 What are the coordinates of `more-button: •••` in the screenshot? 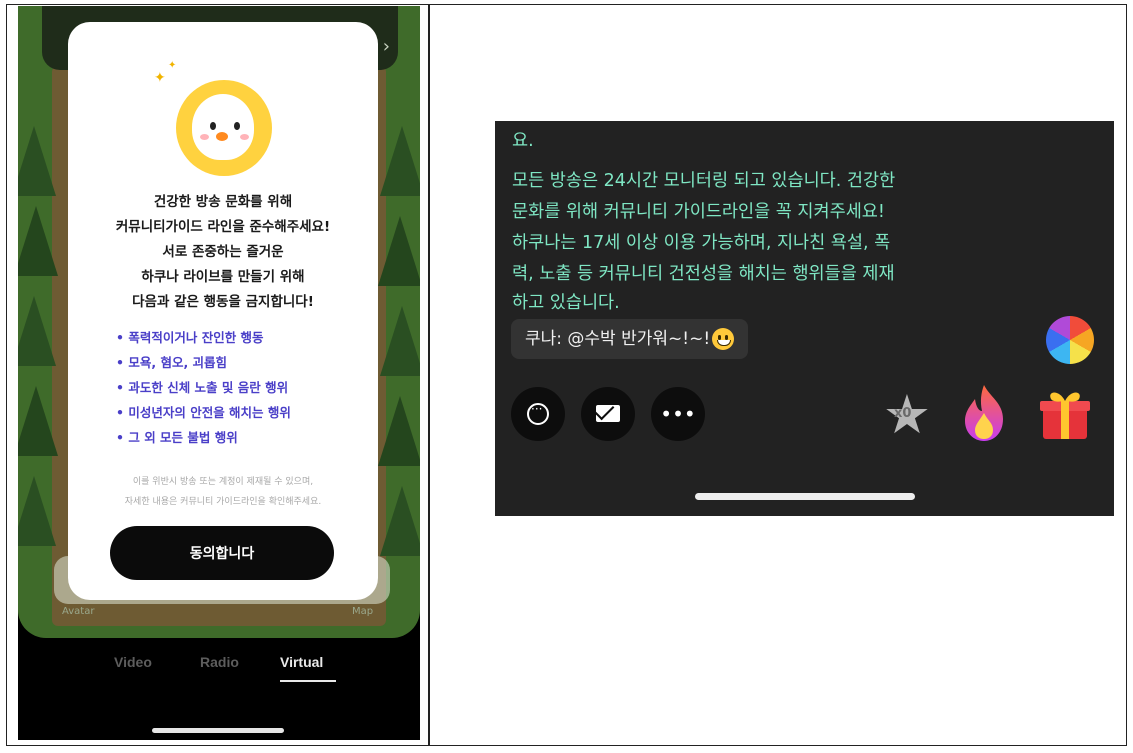 It's located at (678, 414).